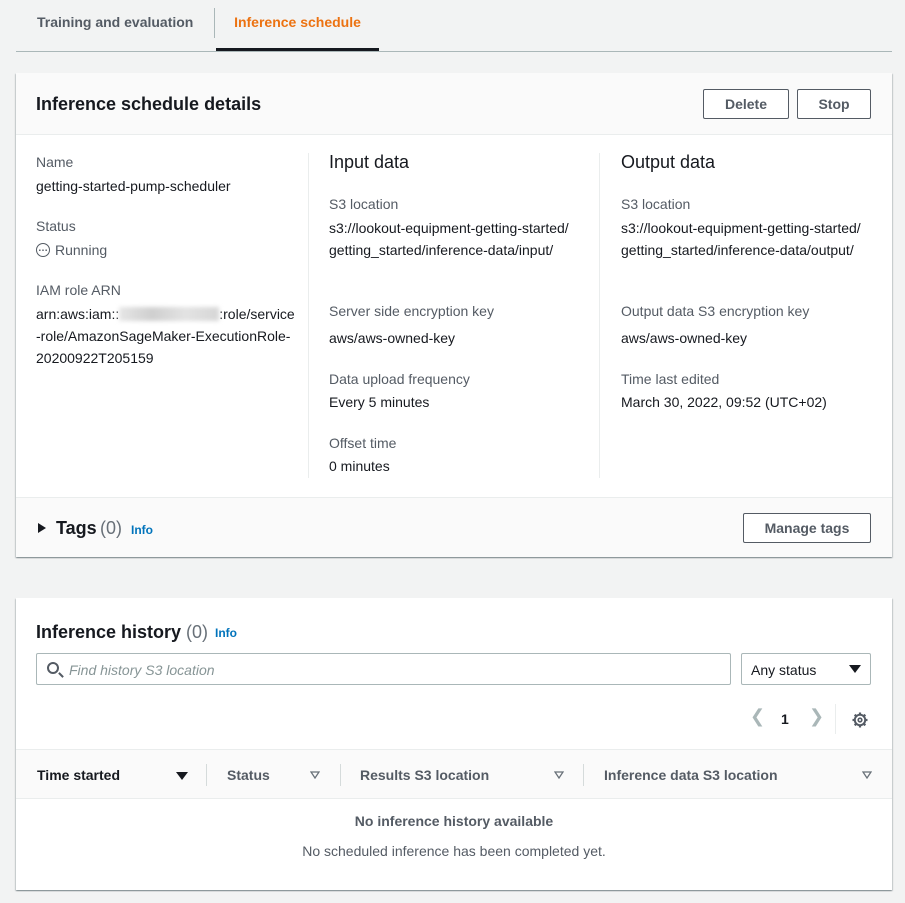 Image resolution: width=905 pixels, height=903 pixels. Describe the element at coordinates (454, 527) in the screenshot. I see `tags-section: Tags (0) Info Manage tags` at that location.